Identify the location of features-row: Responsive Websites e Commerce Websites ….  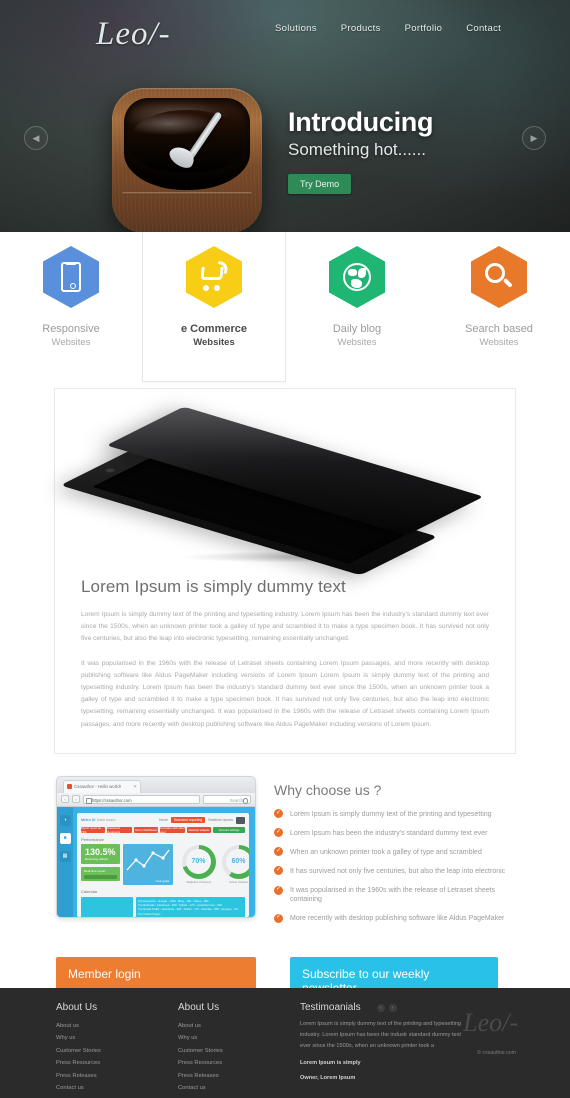
(285, 307).